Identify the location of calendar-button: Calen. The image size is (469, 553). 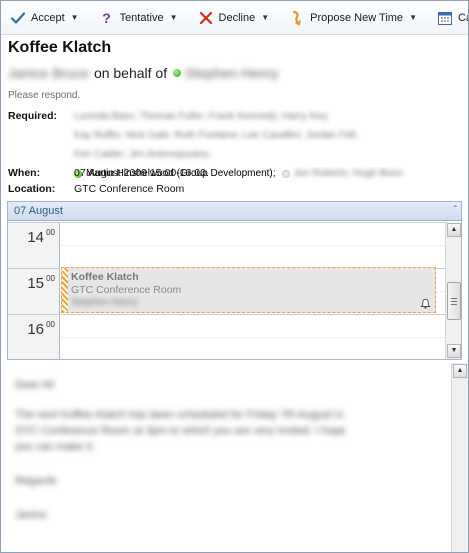
(451, 18).